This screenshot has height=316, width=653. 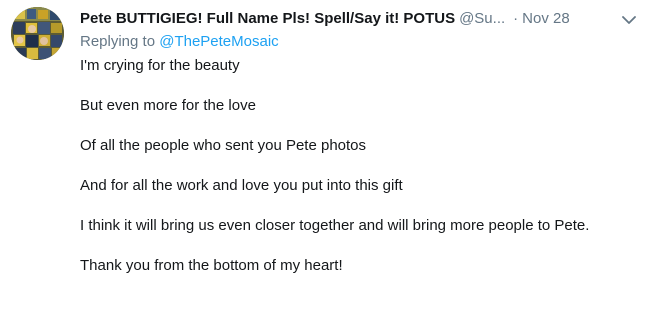 I want to click on tweet-paragraph: Thank you from the bottom of my heart!, so click(x=211, y=265).